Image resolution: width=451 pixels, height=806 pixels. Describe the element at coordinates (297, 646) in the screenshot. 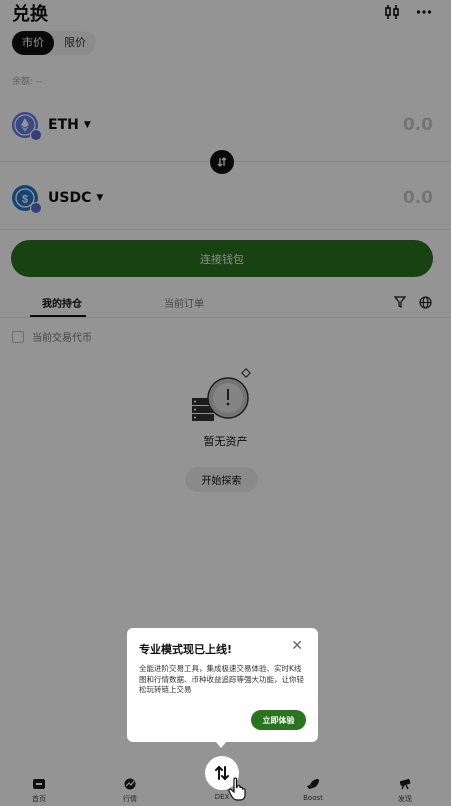

I see `close-icon: ✕` at that location.